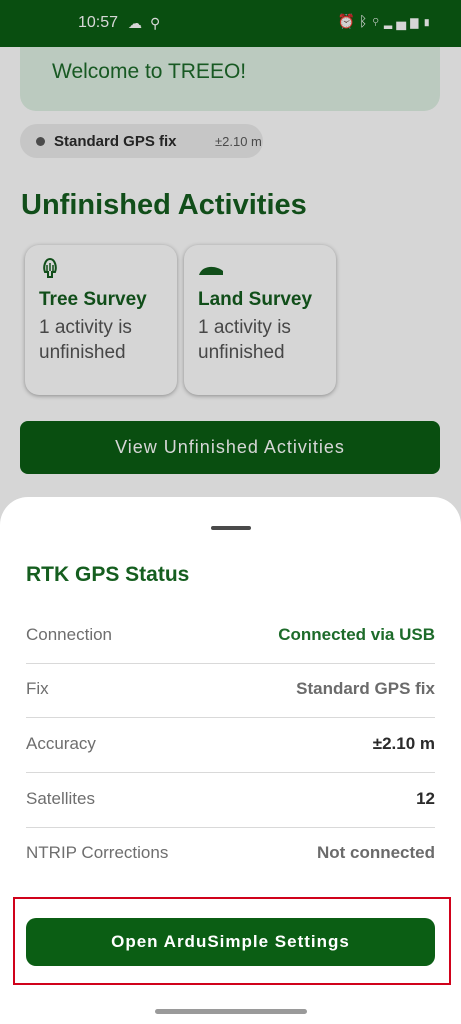  Describe the element at coordinates (97, 852) in the screenshot. I see `row-key: NTRIP Corrections` at that location.